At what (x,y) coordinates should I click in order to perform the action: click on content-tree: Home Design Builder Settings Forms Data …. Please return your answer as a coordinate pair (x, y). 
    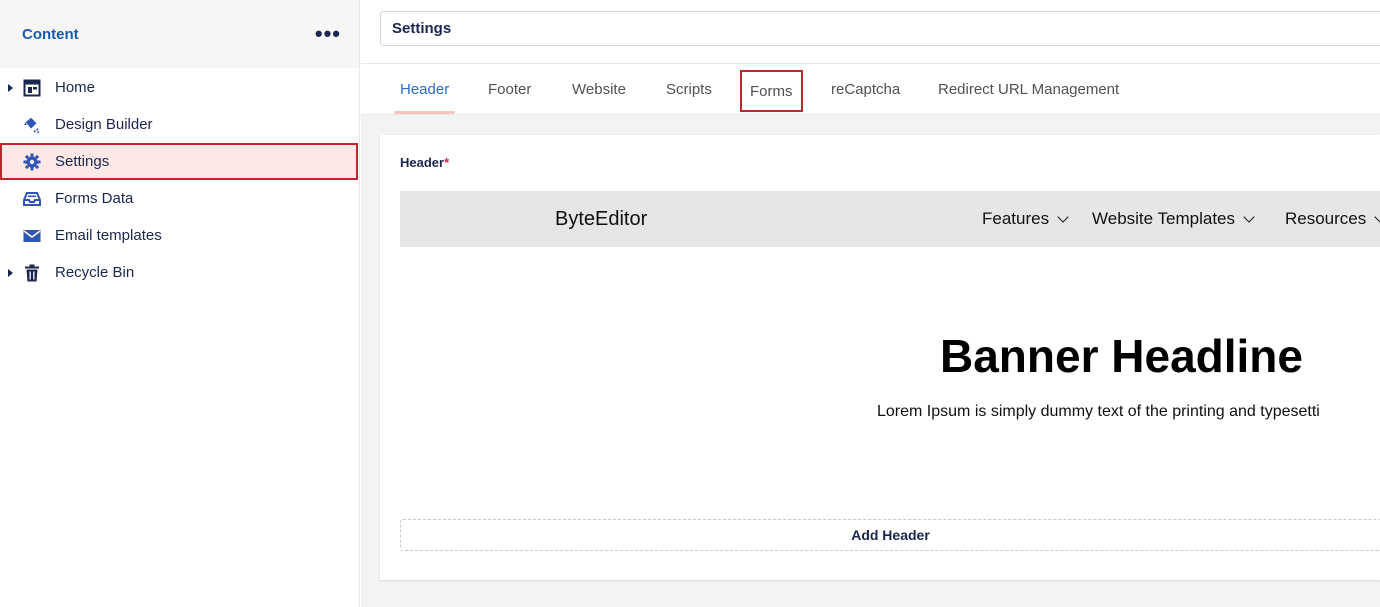
    Looking at the image, I should click on (179, 180).